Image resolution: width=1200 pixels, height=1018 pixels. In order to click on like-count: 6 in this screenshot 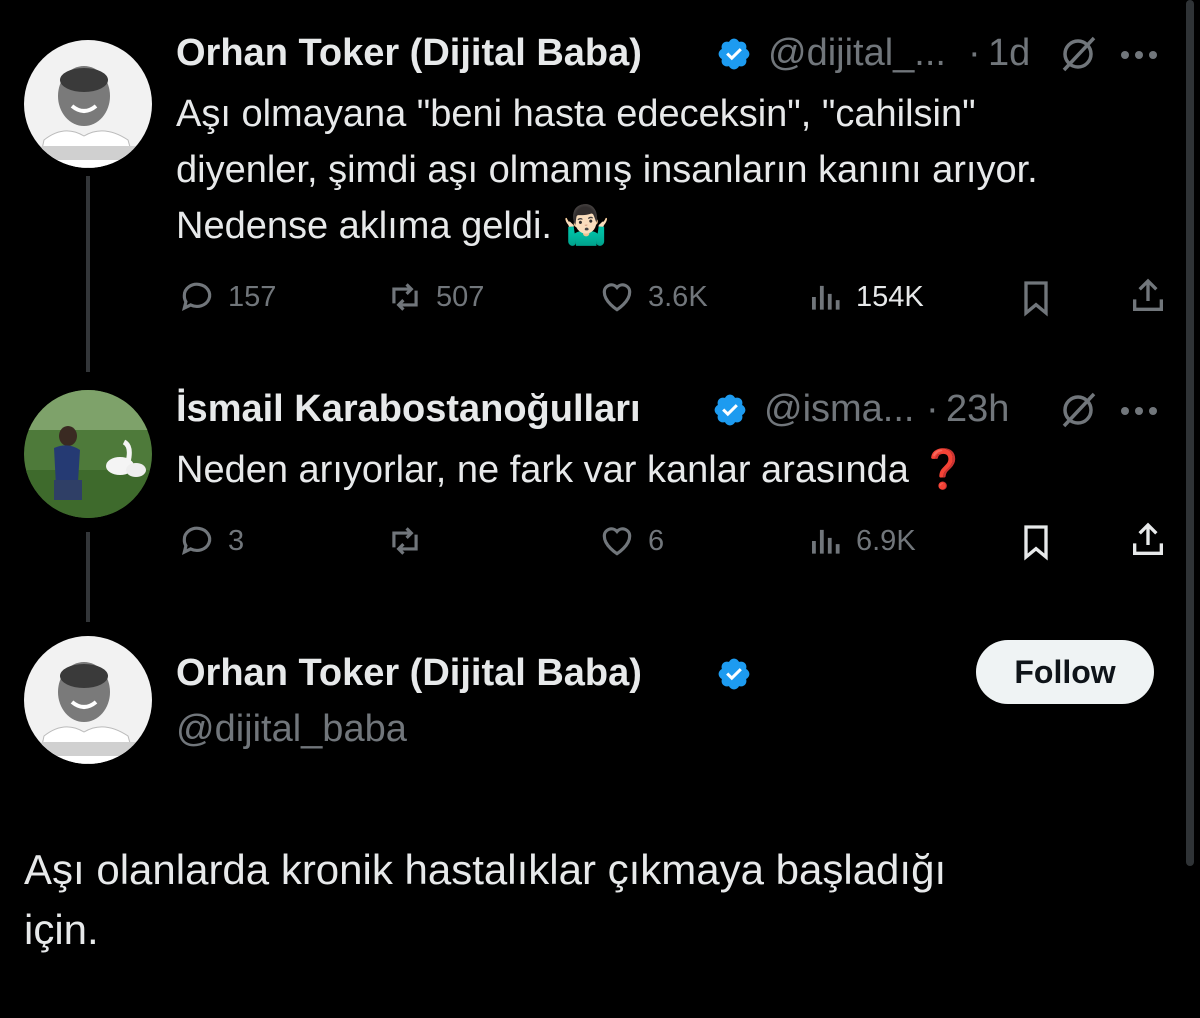, I will do `click(656, 540)`.